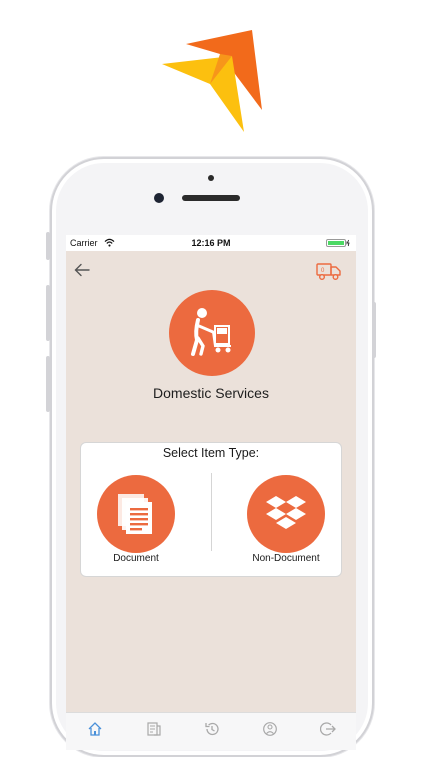  What do you see at coordinates (154, 729) in the screenshot?
I see `tracking-icon` at bounding box center [154, 729].